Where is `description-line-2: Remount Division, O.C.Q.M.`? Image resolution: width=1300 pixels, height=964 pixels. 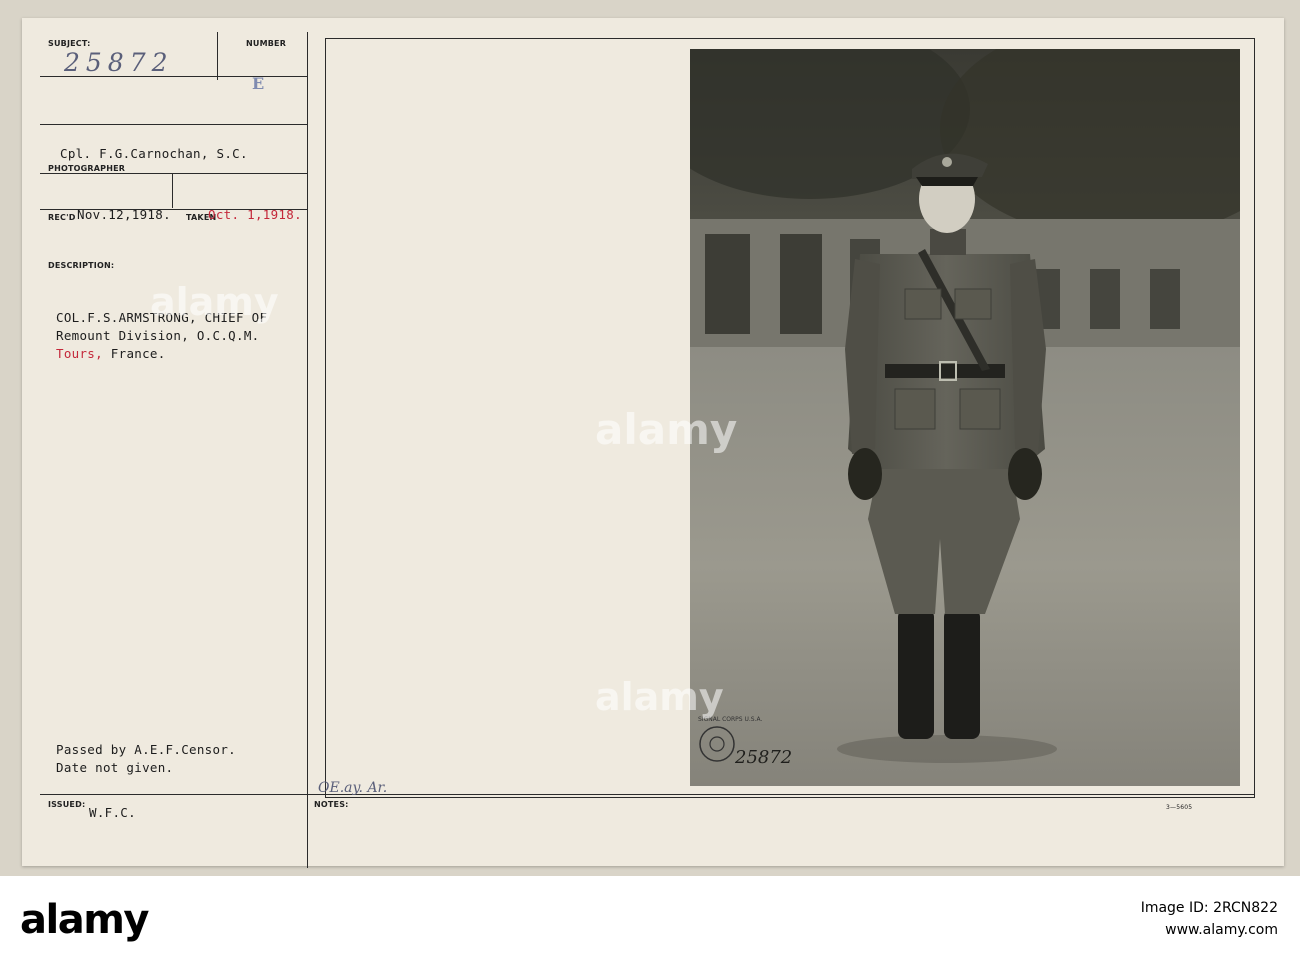
description-line-2: Remount Division, O.C.Q.M. is located at coordinates (158, 335).